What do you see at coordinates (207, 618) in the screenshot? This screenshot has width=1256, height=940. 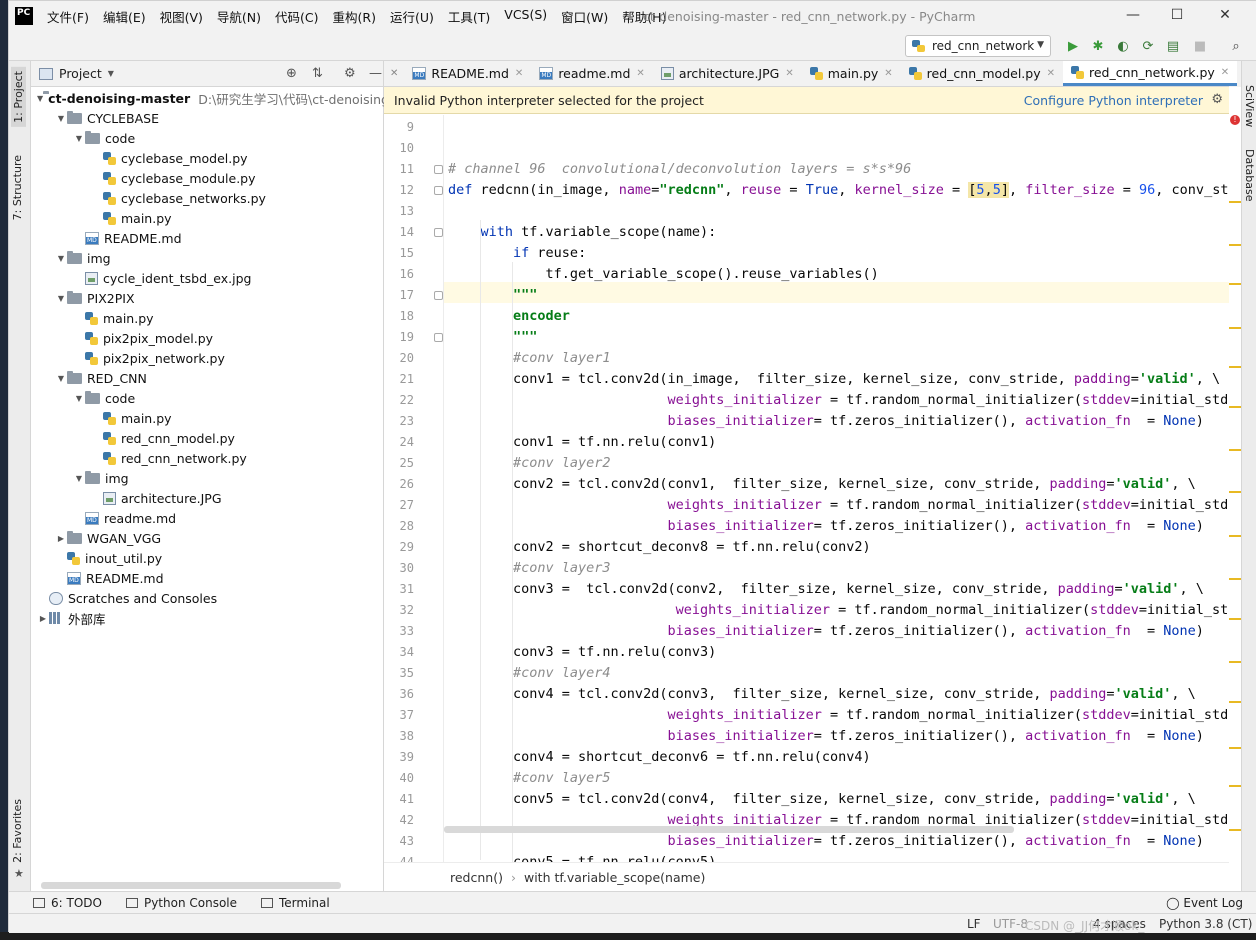 I see `tree-item: ▶ 外部库` at bounding box center [207, 618].